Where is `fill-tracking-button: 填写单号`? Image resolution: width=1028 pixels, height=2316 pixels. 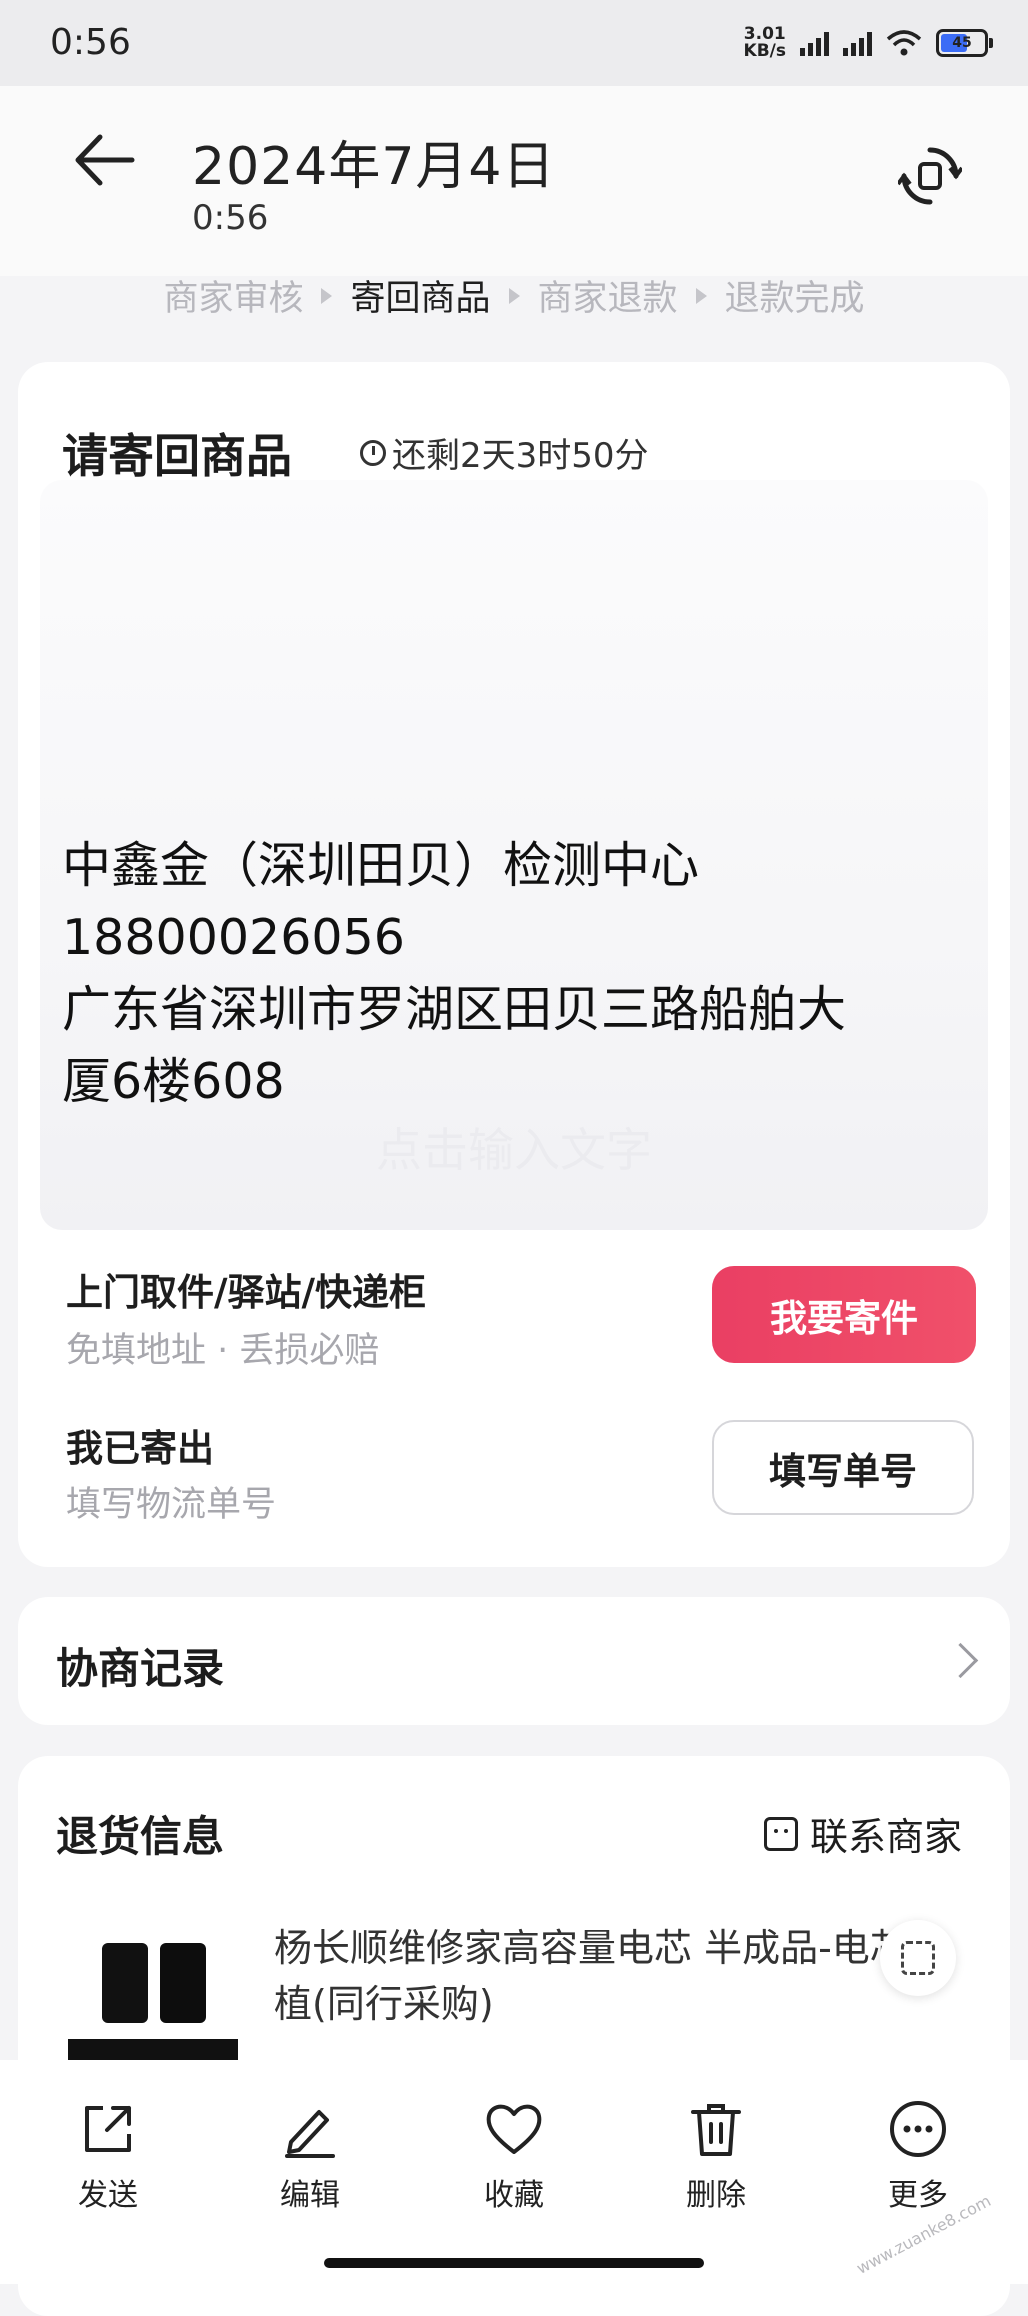 fill-tracking-button: 填写单号 is located at coordinates (843, 1467).